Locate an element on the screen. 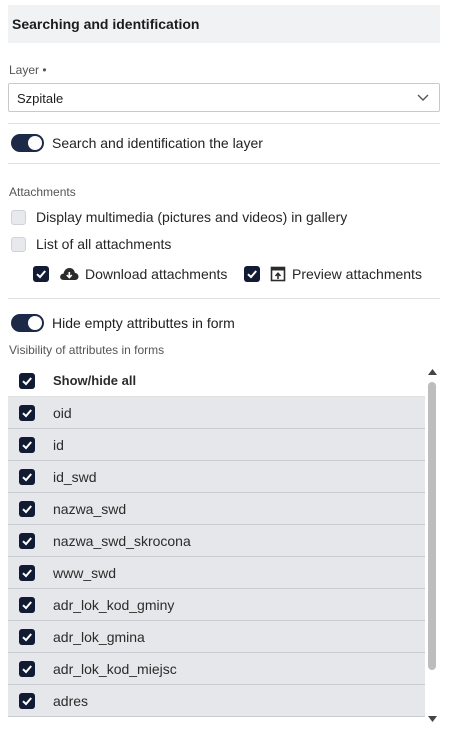  scroll-up-arrow-icon is located at coordinates (432, 371).